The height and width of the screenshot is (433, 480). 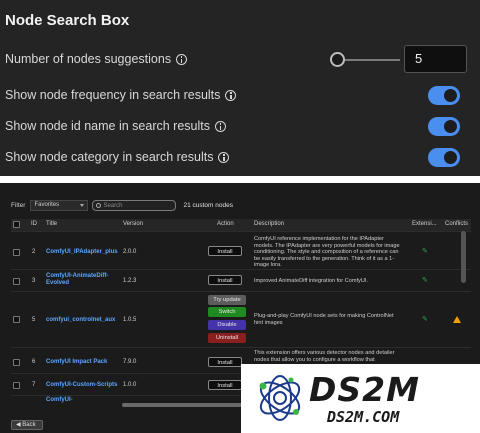 What do you see at coordinates (113, 205) in the screenshot?
I see `search-placeholder: Search` at bounding box center [113, 205].